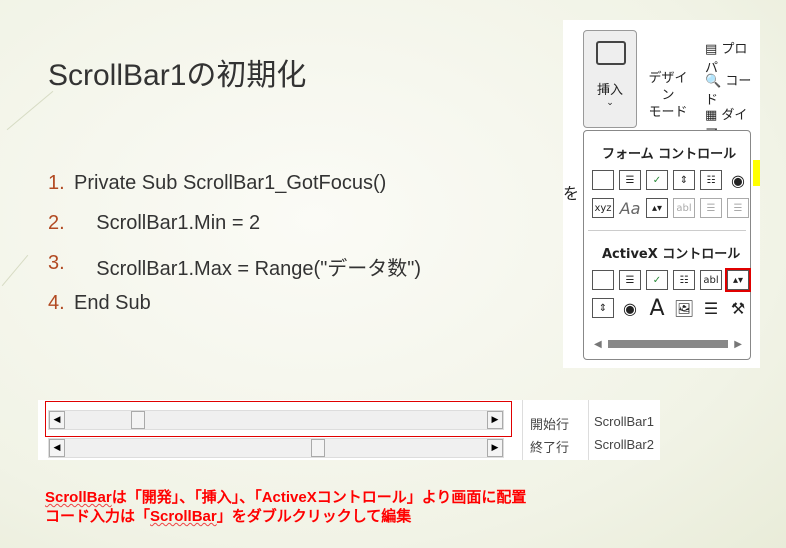 Image resolution: width=786 pixels, height=548 pixels. What do you see at coordinates (711, 308) in the screenshot?
I see `toggle-icon: ☰` at bounding box center [711, 308].